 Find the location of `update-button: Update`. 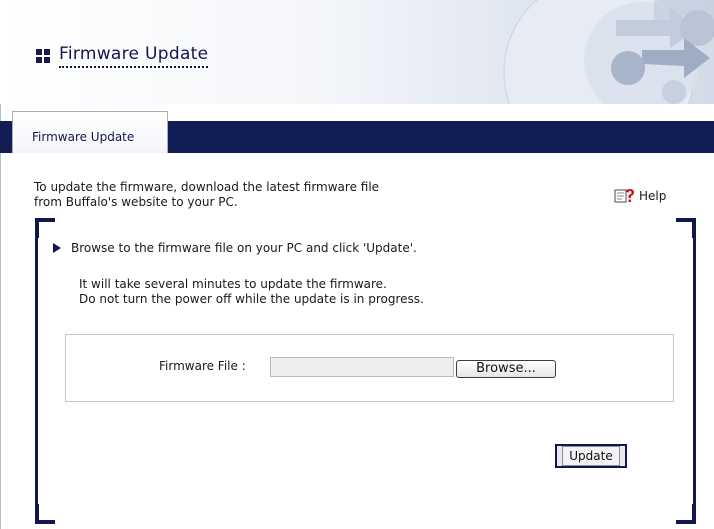

update-button: Update is located at coordinates (591, 456).